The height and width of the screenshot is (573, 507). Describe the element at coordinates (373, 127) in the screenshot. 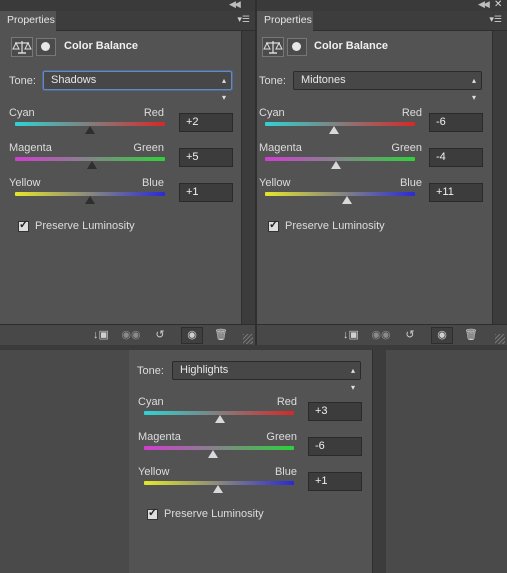

I see `cyan-red-slider: Cyan Red -6` at that location.